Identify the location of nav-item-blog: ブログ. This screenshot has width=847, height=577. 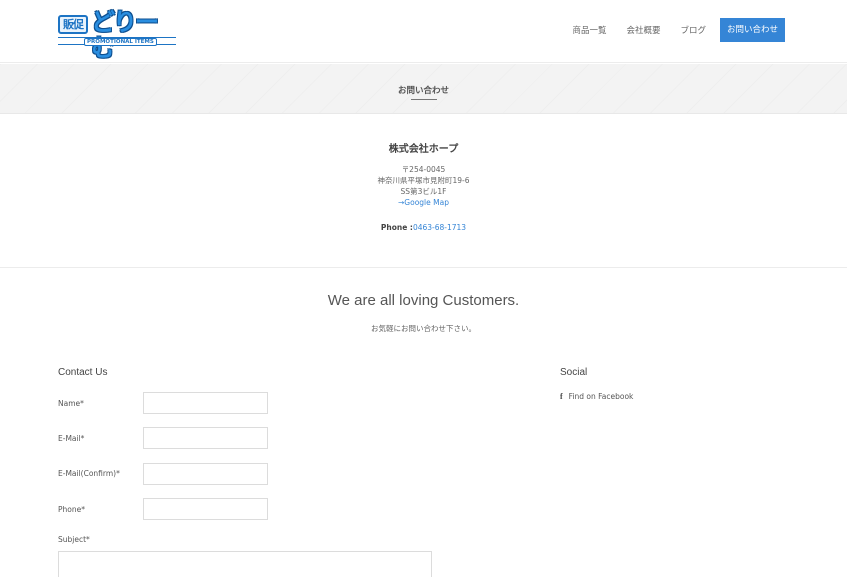
(693, 30).